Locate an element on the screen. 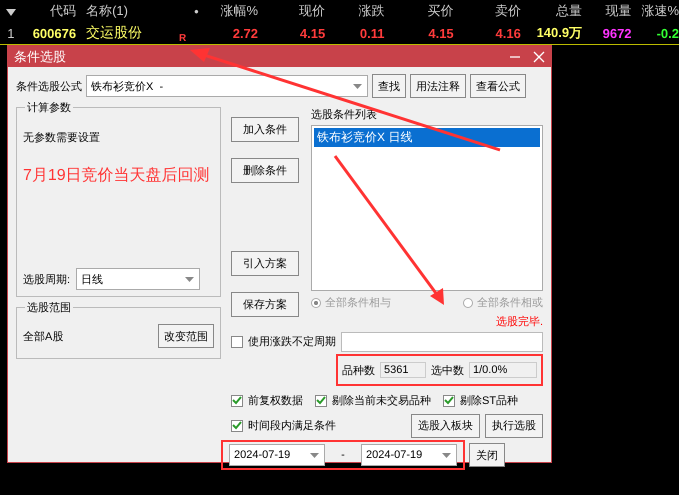 This screenshot has height=495, width=679. column-header: 涨跌 is located at coordinates (355, 11).